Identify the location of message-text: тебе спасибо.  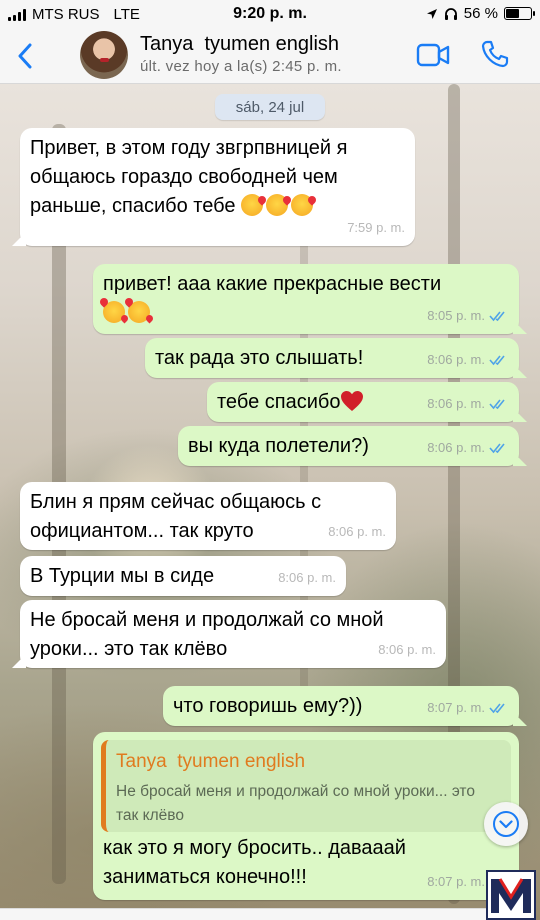
(279, 402).